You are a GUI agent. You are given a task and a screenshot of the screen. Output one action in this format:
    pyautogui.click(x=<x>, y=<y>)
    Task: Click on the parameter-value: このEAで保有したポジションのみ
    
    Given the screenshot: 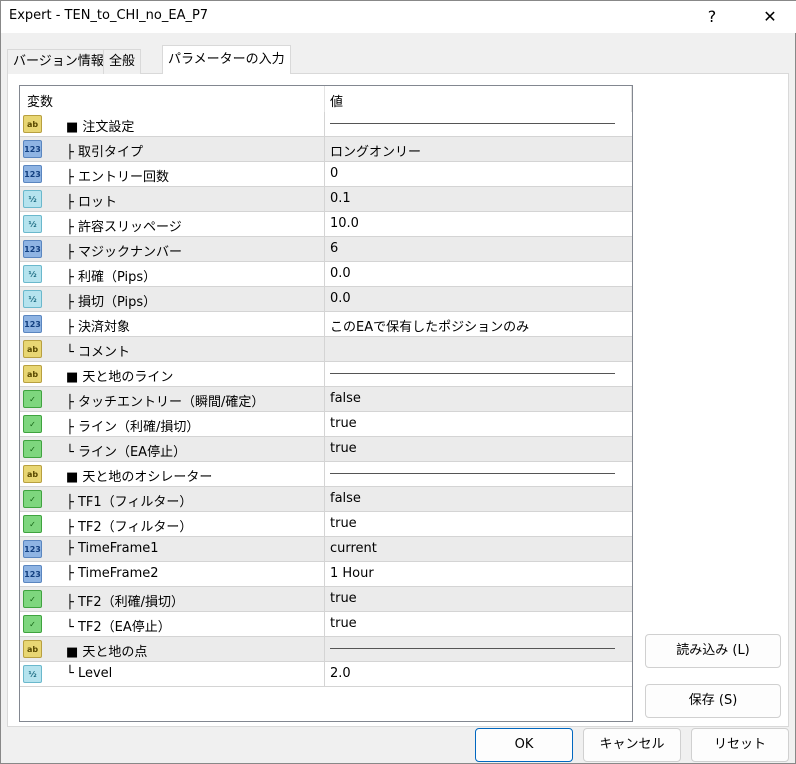 What is the action you would take?
    pyautogui.click(x=429, y=325)
    